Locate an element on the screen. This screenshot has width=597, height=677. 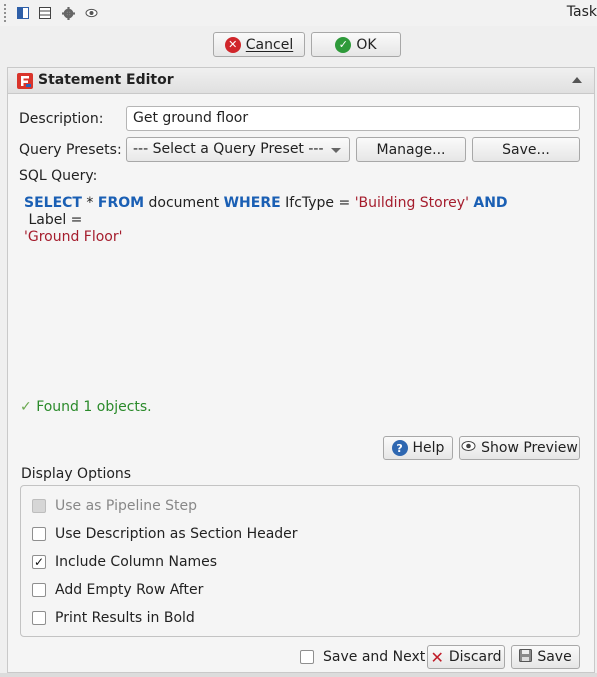
collapse-arrow-icon is located at coordinates (577, 80).